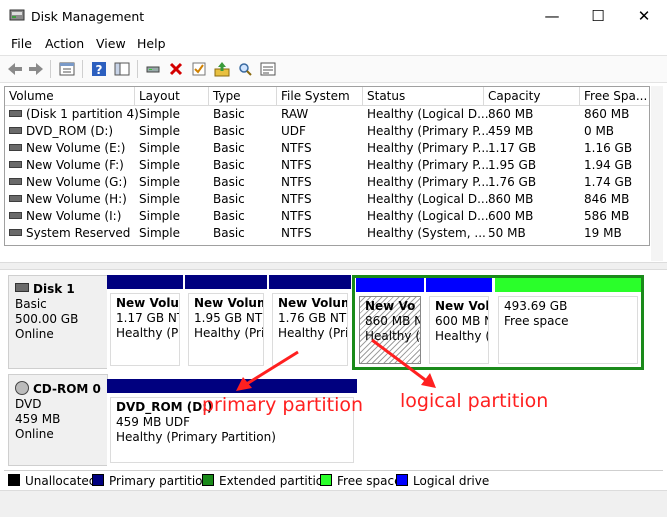  Describe the element at coordinates (21, 43) in the screenshot. I see `menu-file: File` at that location.